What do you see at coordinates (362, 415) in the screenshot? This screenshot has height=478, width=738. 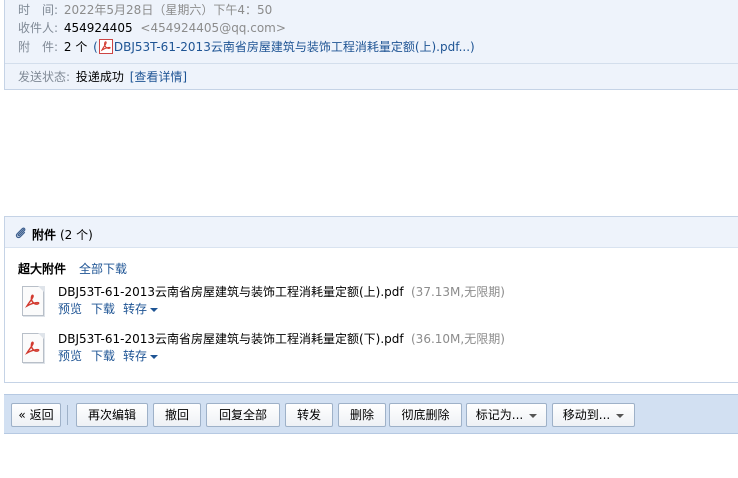 I see `delete-button: 删除` at bounding box center [362, 415].